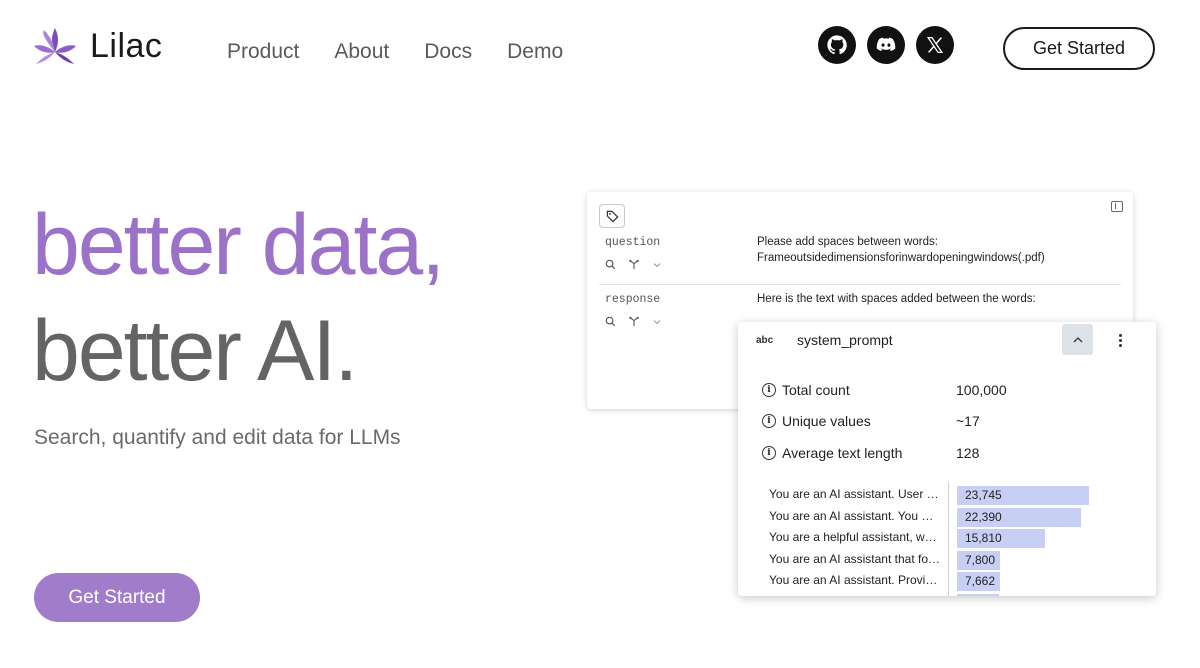 The height and width of the screenshot is (668, 1200). Describe the element at coordinates (535, 52) in the screenshot. I see `nav-link-demo: Demo` at that location.